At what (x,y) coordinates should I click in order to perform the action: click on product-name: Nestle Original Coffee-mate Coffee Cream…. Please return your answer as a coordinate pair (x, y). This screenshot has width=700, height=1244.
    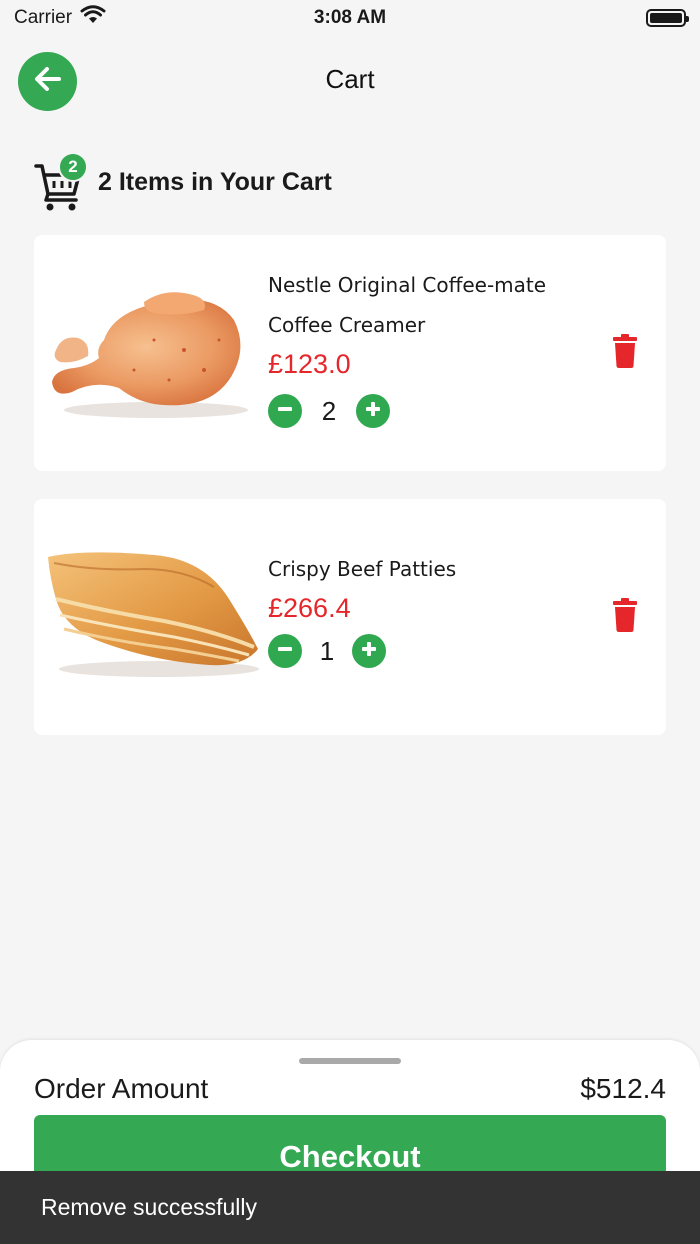
    Looking at the image, I should click on (428, 305).